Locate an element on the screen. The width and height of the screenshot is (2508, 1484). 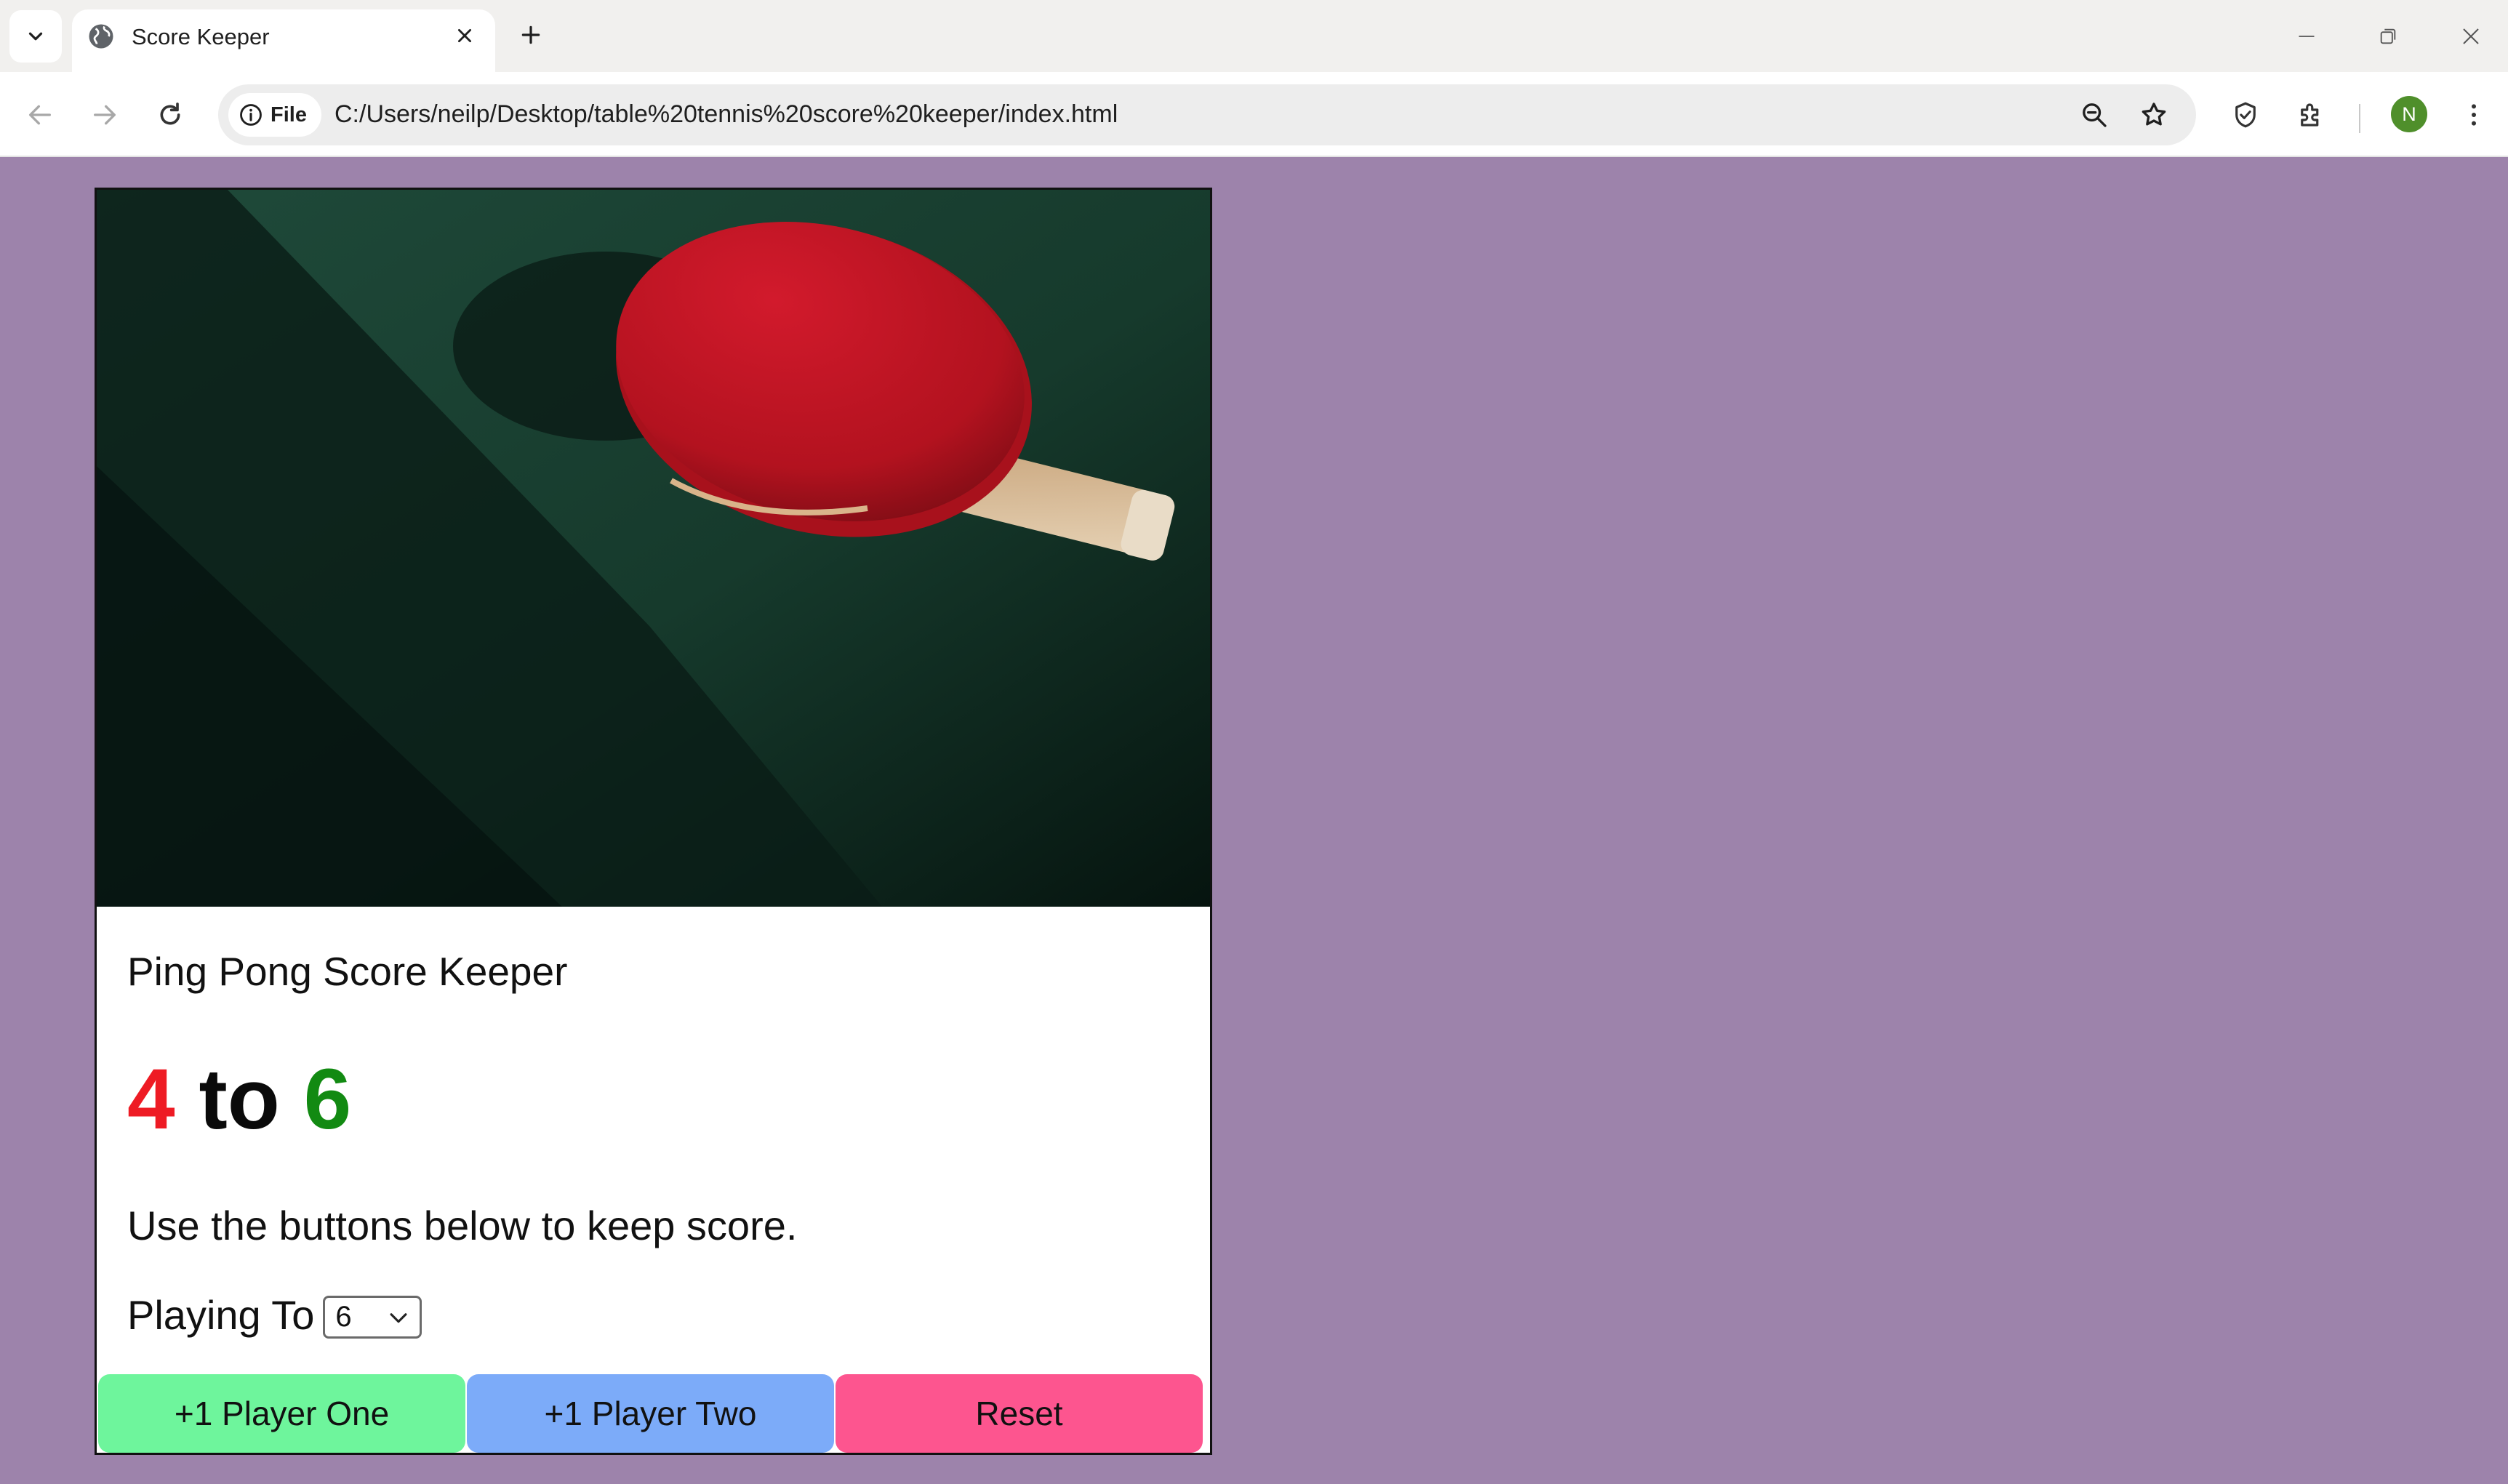
playing-to-row: Playing To 6 is located at coordinates (274, 1315).